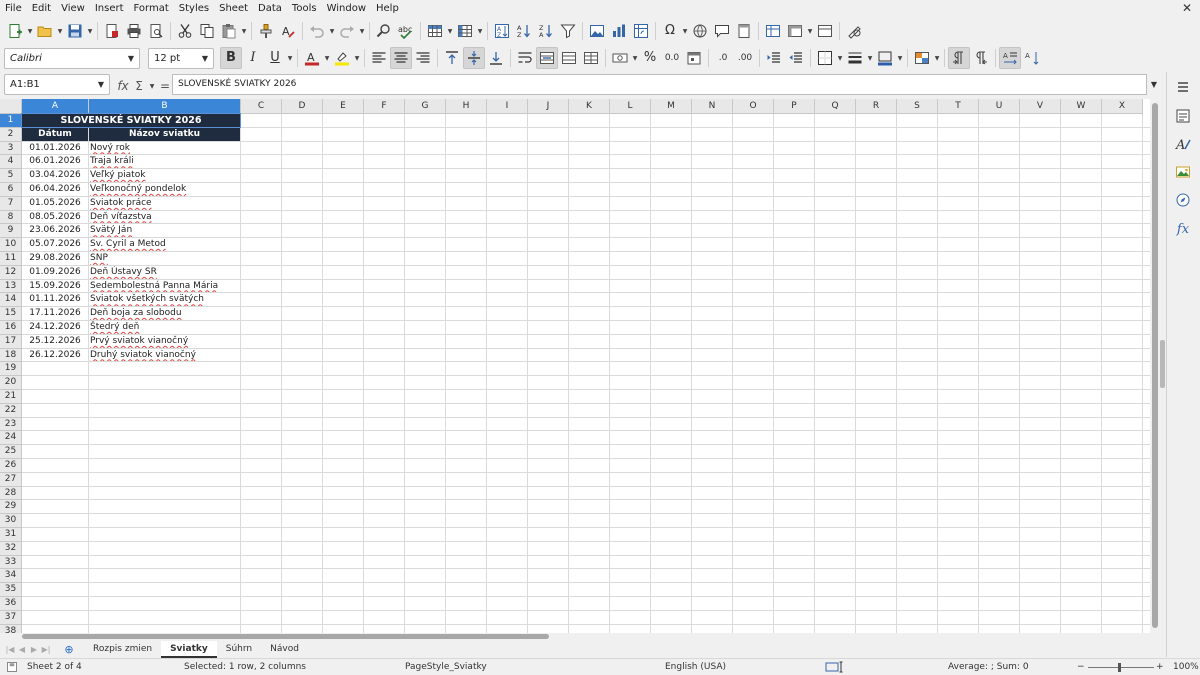 The image size is (1200, 675). I want to click on holiday-name-cell: Deň víťazstva, so click(164, 217).